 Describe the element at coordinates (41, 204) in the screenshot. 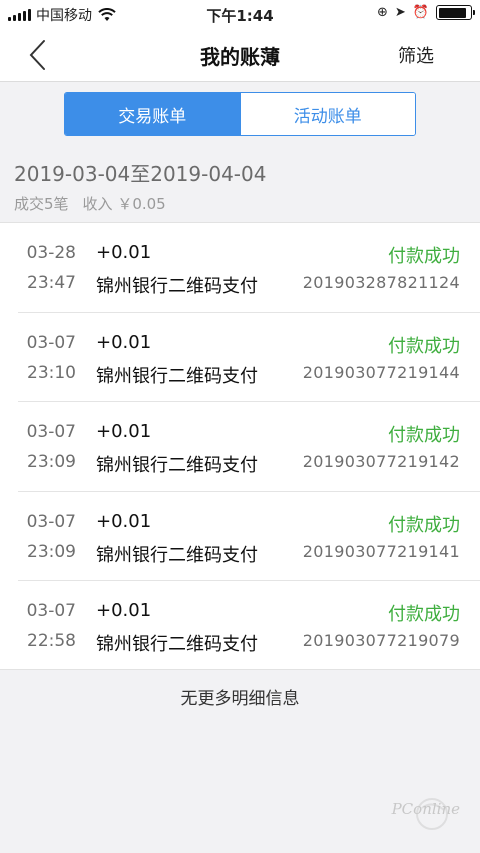

I see `transaction-count: 成交5笔` at that location.